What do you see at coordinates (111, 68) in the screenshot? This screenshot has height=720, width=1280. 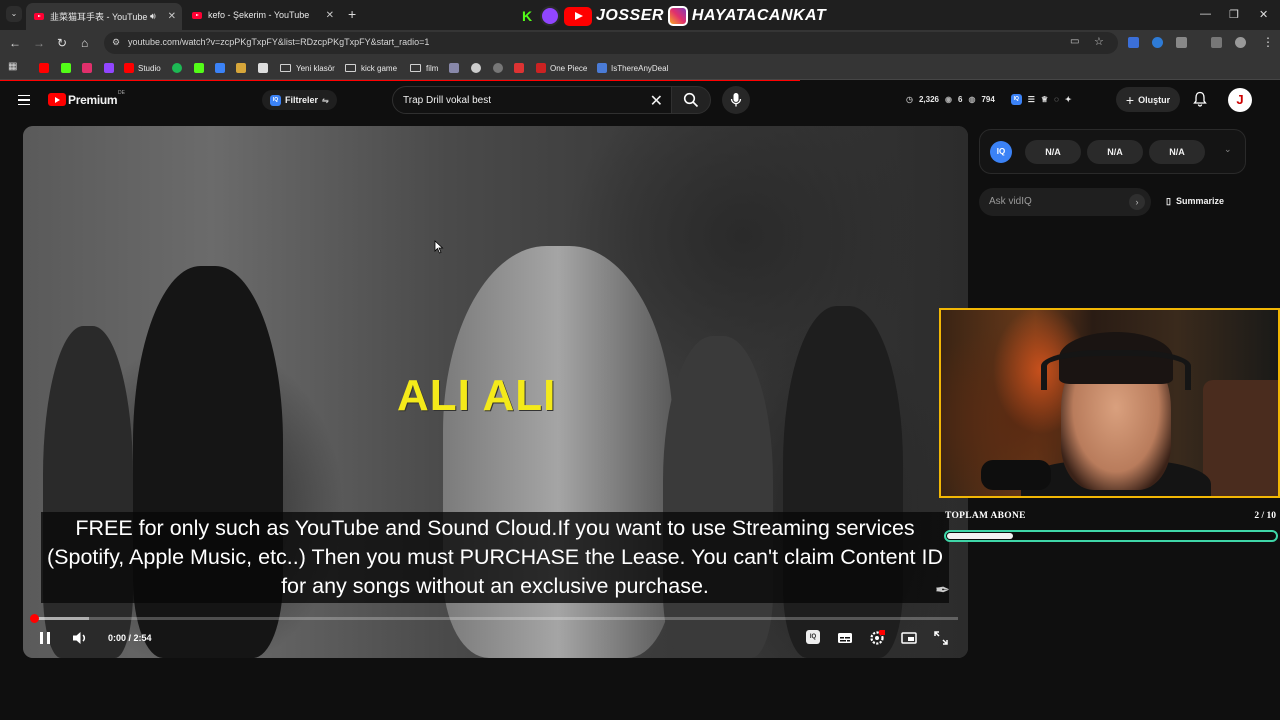 I see `bookmark-twitch` at bounding box center [111, 68].